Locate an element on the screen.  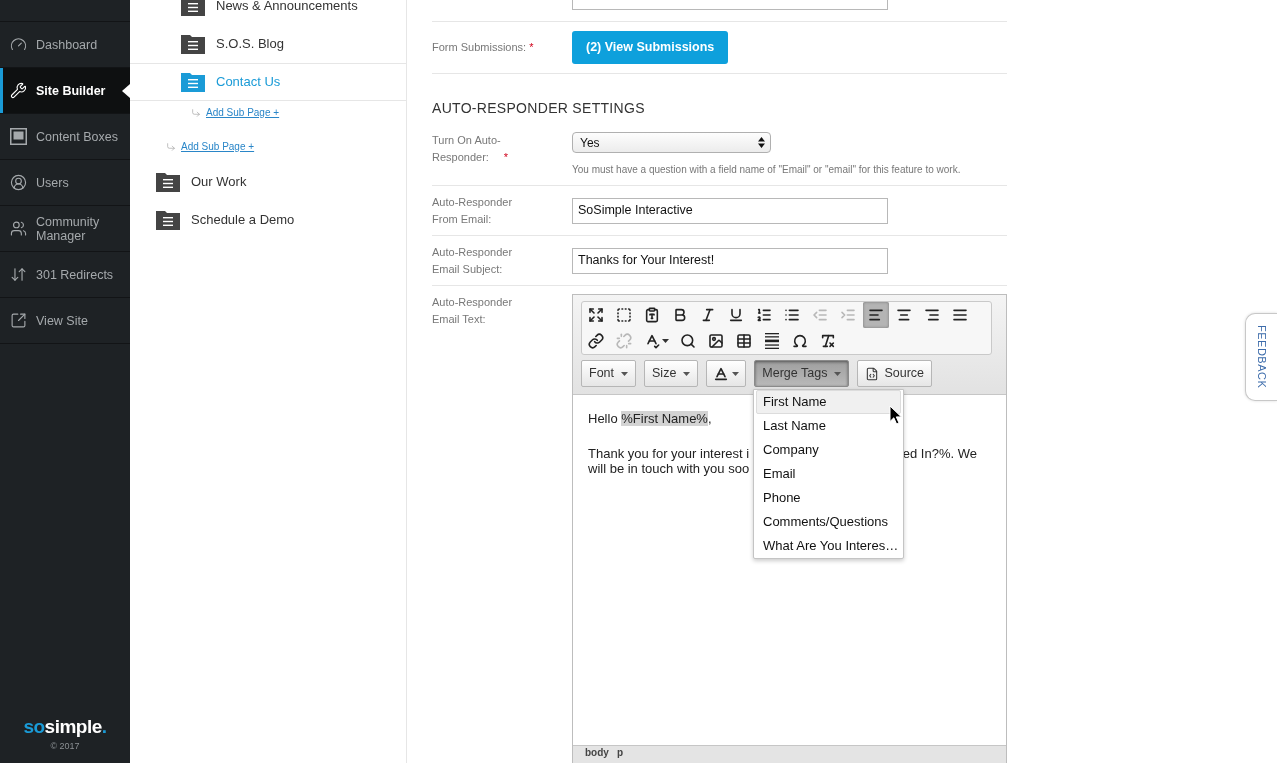
copyright-text: © 2017 is located at coordinates (65, 746).